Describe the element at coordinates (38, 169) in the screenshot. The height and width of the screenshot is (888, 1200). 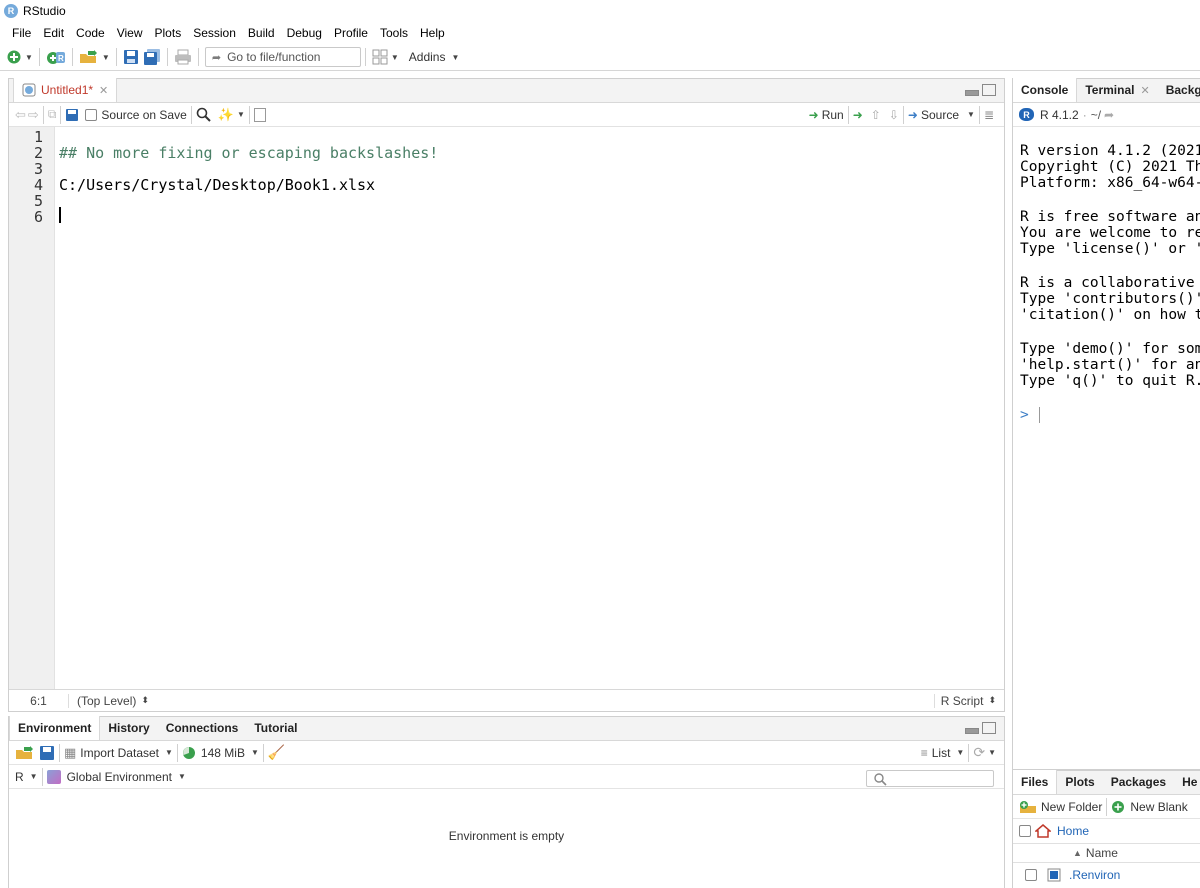
I see `line-number: 3` at that location.